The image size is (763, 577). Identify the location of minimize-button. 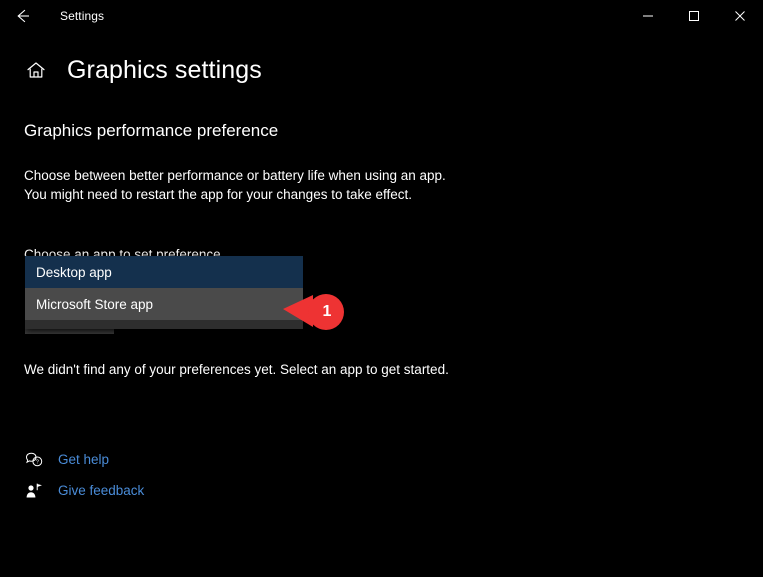
(648, 16).